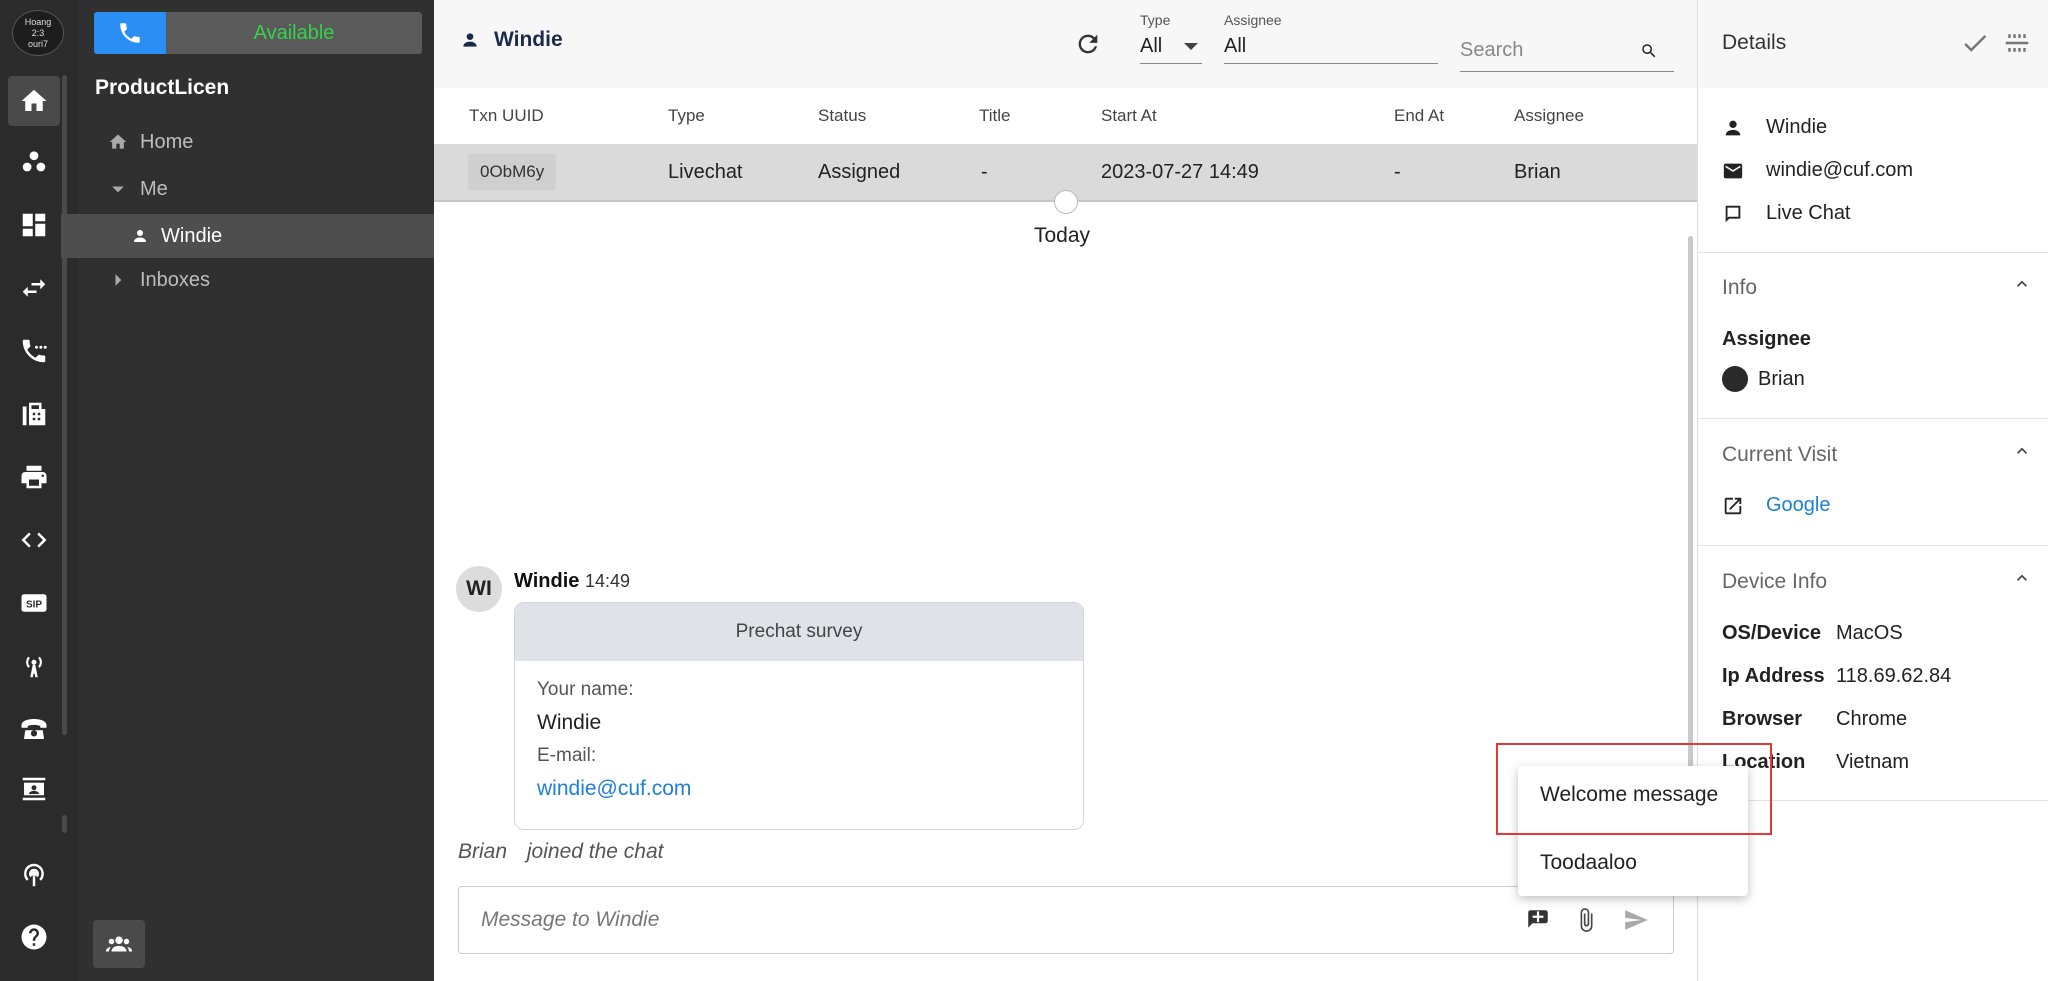 Image resolution: width=2048 pixels, height=981 pixels. Describe the element at coordinates (1774, 582) in the screenshot. I see `device-info-section-title: Device Info` at that location.